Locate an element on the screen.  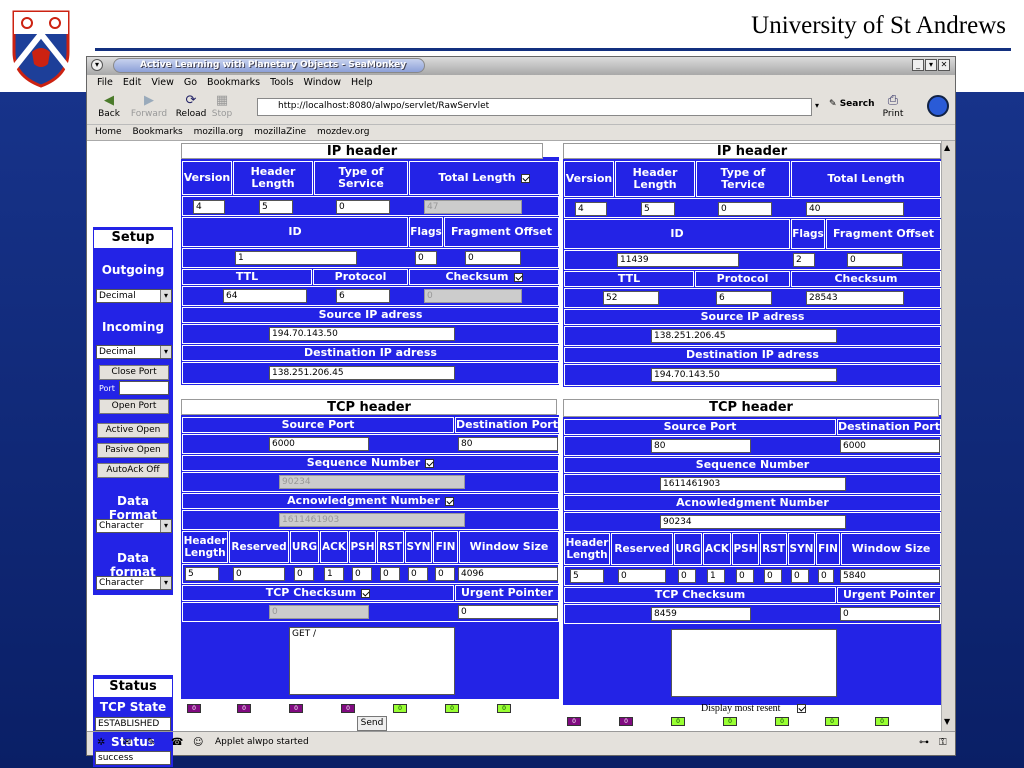
right-src-port-input: 80 is located at coordinates (701, 446).